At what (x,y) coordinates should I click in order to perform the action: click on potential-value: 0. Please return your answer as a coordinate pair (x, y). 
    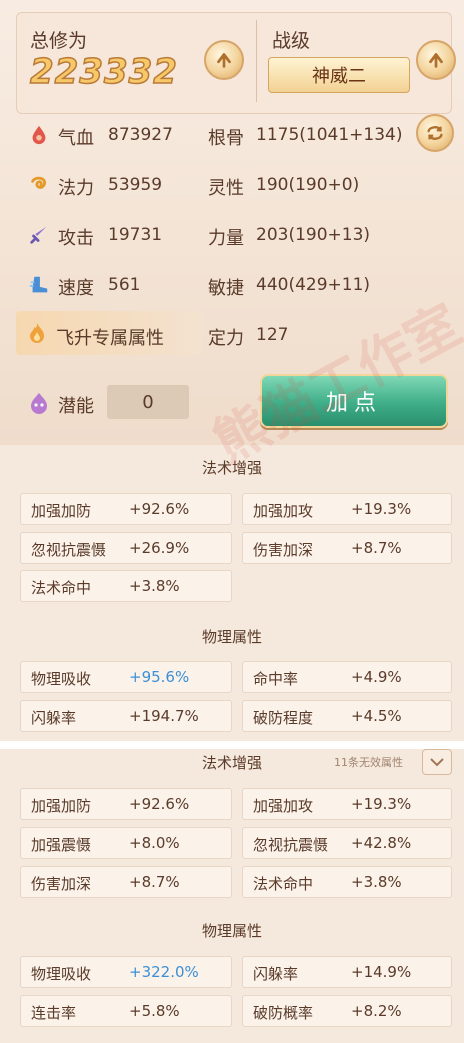
    Looking at the image, I should click on (148, 402).